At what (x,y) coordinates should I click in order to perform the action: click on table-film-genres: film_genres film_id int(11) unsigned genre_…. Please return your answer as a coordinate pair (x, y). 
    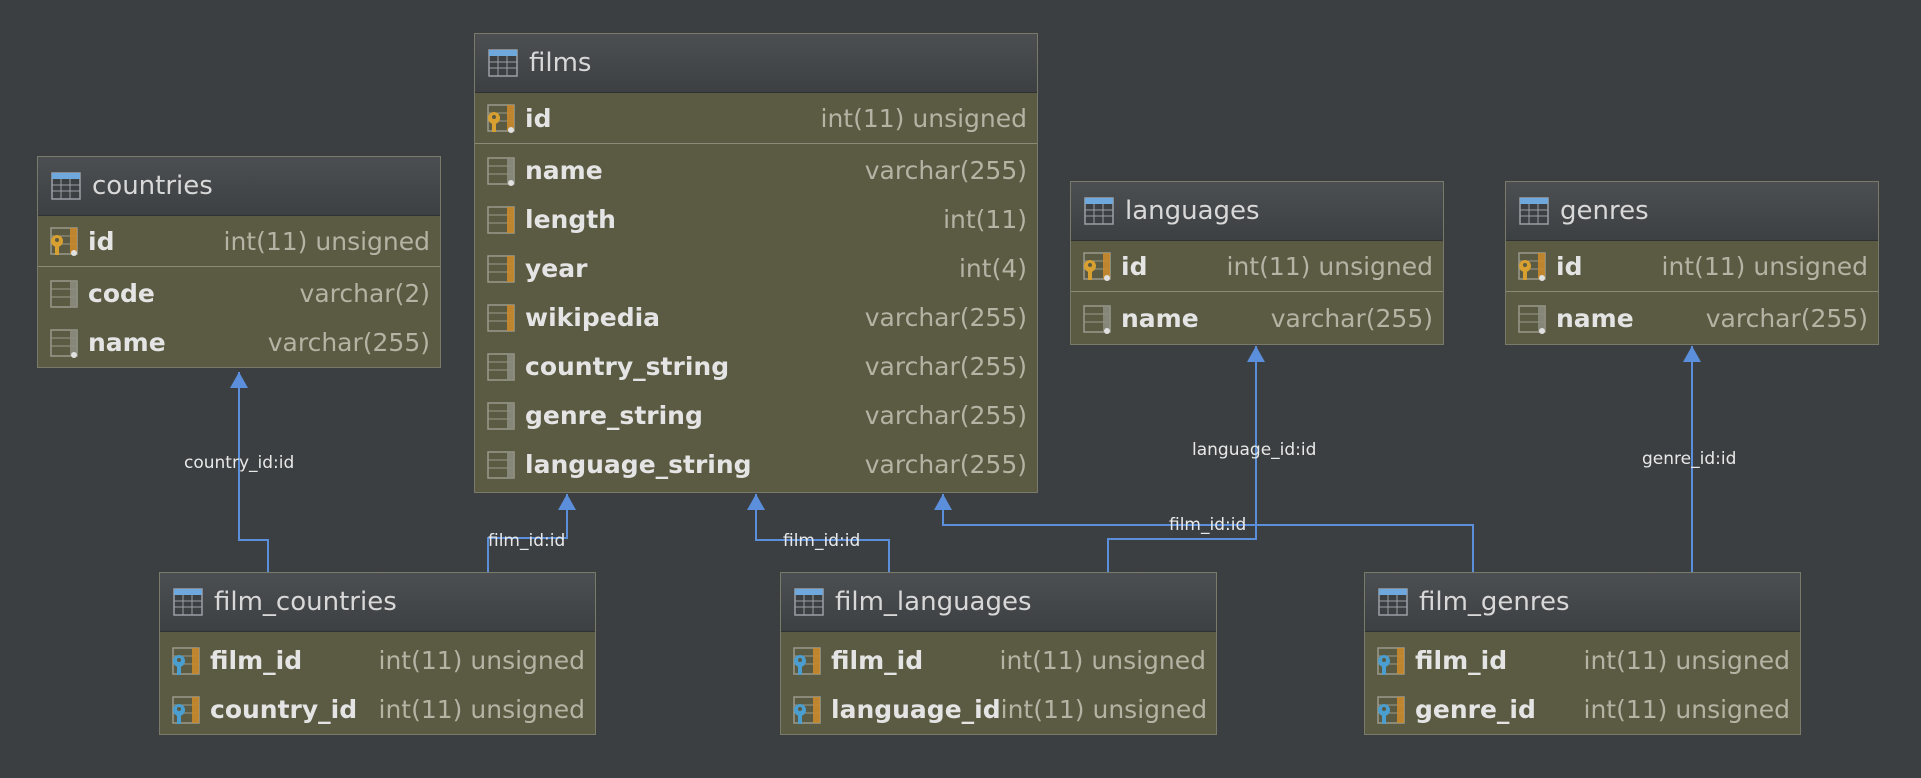
    Looking at the image, I should click on (1582, 653).